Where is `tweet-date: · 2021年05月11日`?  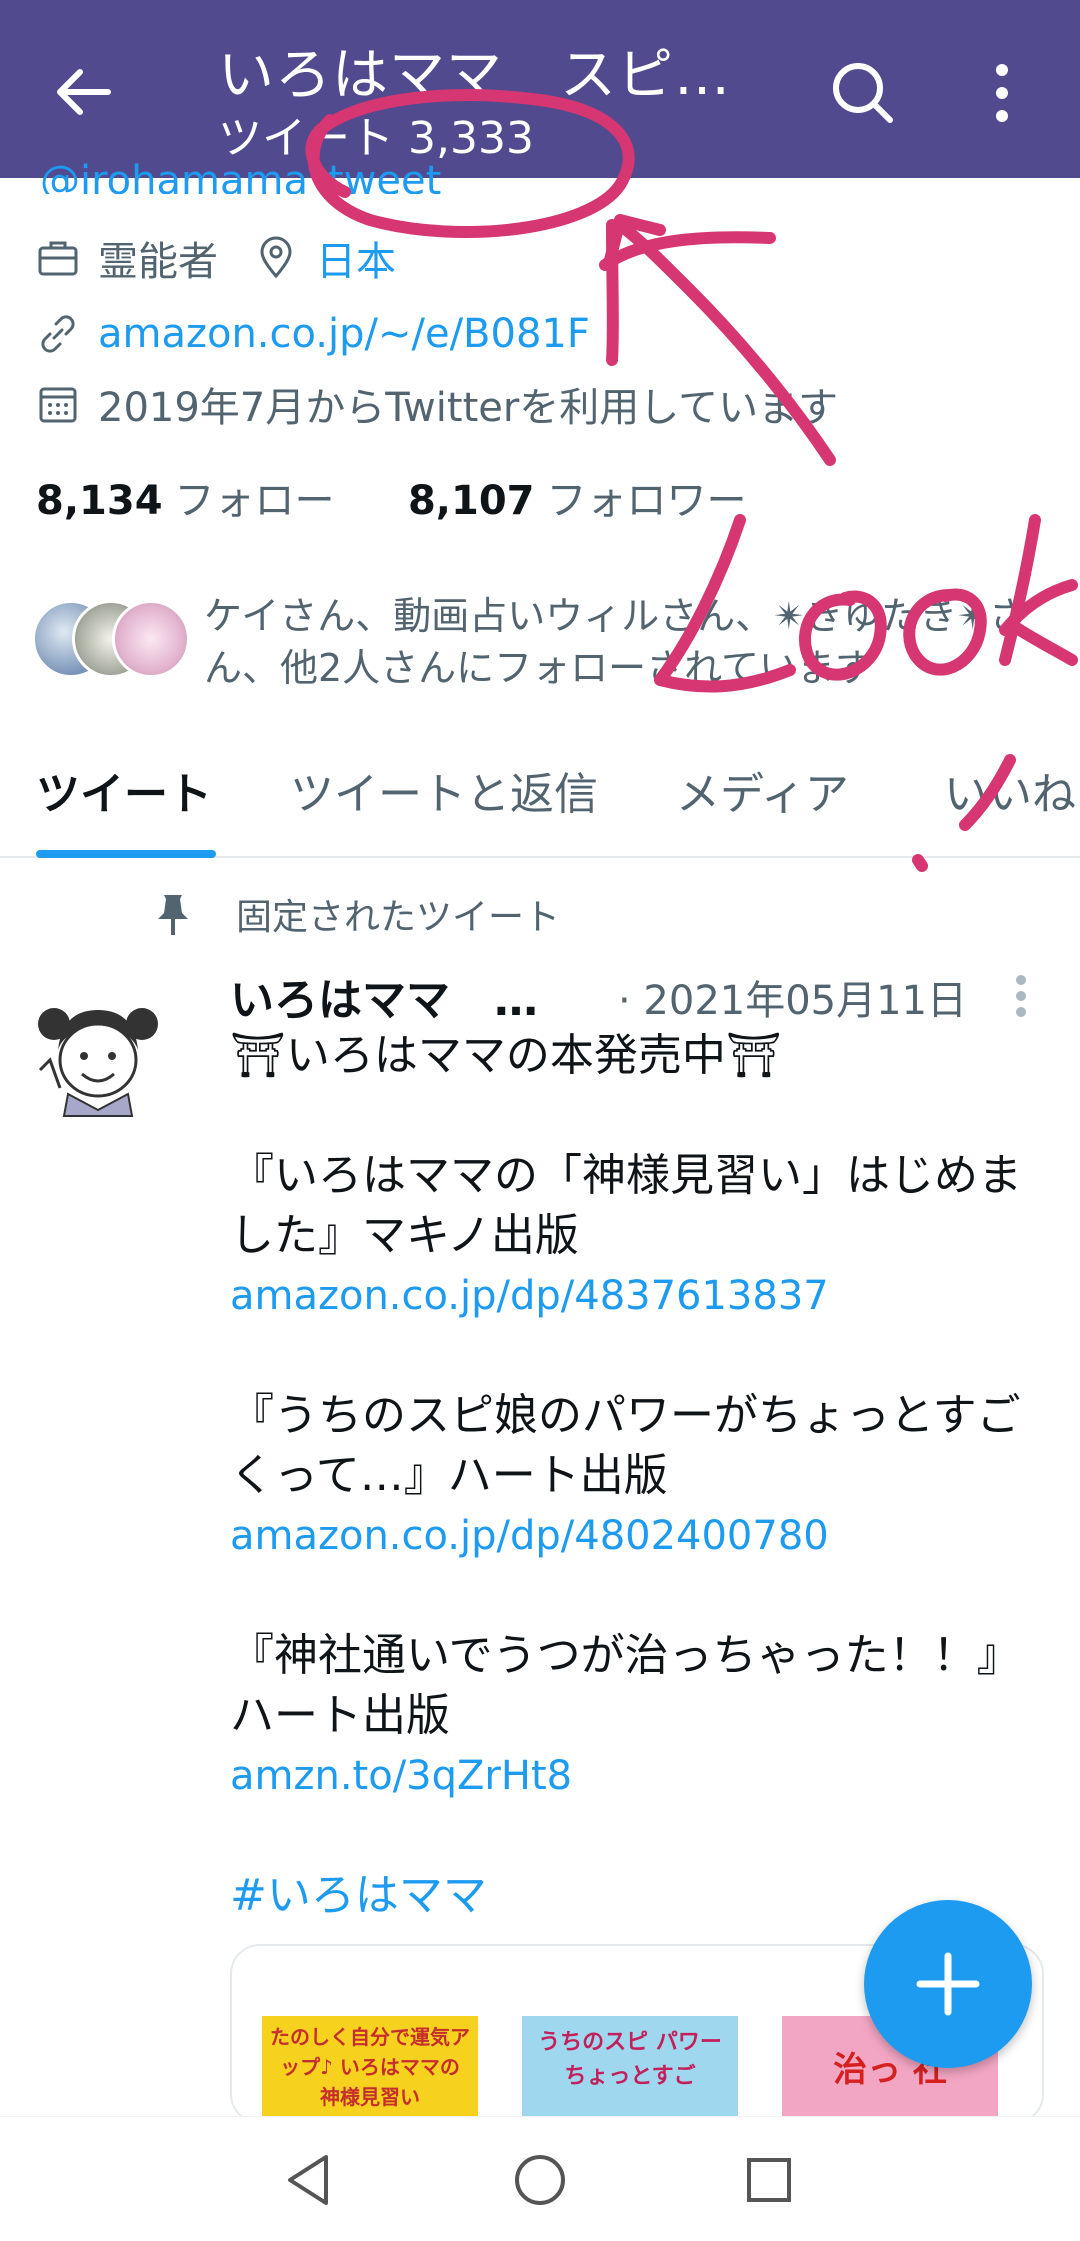 tweet-date: · 2021年05月11日 is located at coordinates (792, 997).